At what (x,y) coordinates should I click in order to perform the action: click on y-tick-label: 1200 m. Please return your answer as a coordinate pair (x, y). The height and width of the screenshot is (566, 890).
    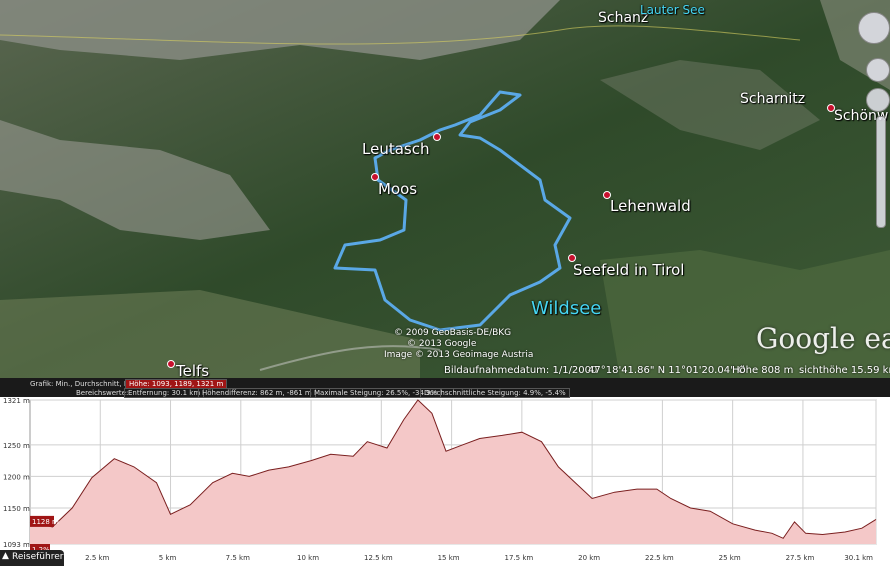
    Looking at the image, I should click on (16, 477).